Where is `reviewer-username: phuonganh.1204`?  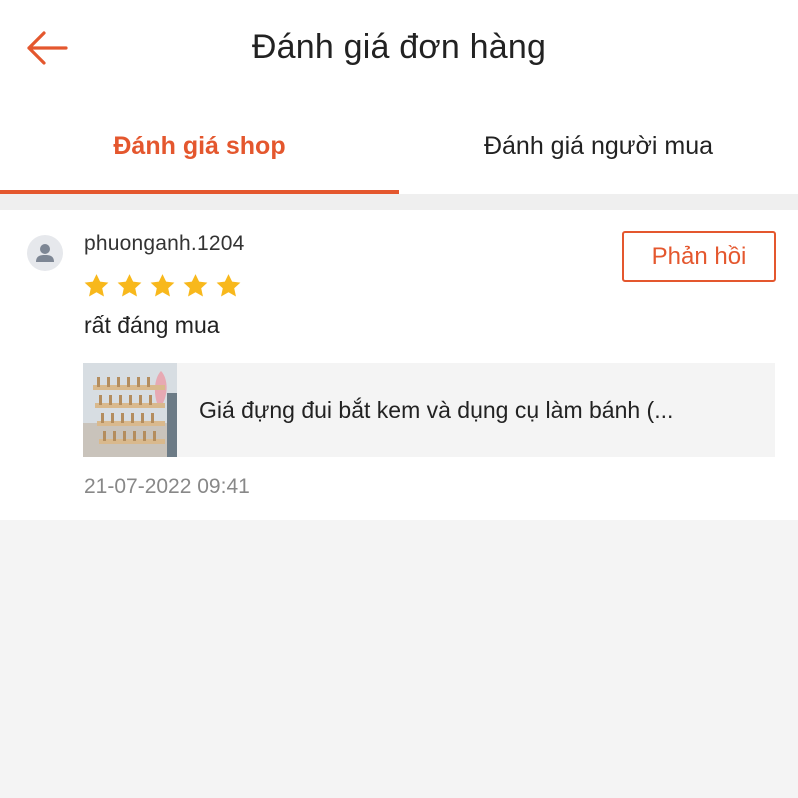
reviewer-username: phuonganh.1204 is located at coordinates (164, 243).